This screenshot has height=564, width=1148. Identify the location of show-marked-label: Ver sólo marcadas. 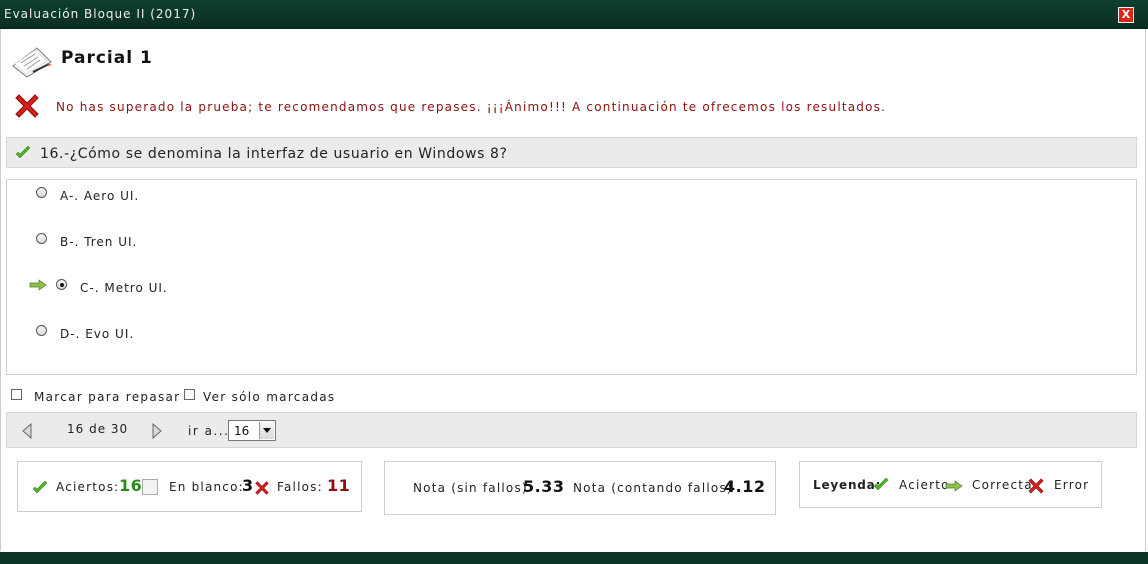
(269, 397).